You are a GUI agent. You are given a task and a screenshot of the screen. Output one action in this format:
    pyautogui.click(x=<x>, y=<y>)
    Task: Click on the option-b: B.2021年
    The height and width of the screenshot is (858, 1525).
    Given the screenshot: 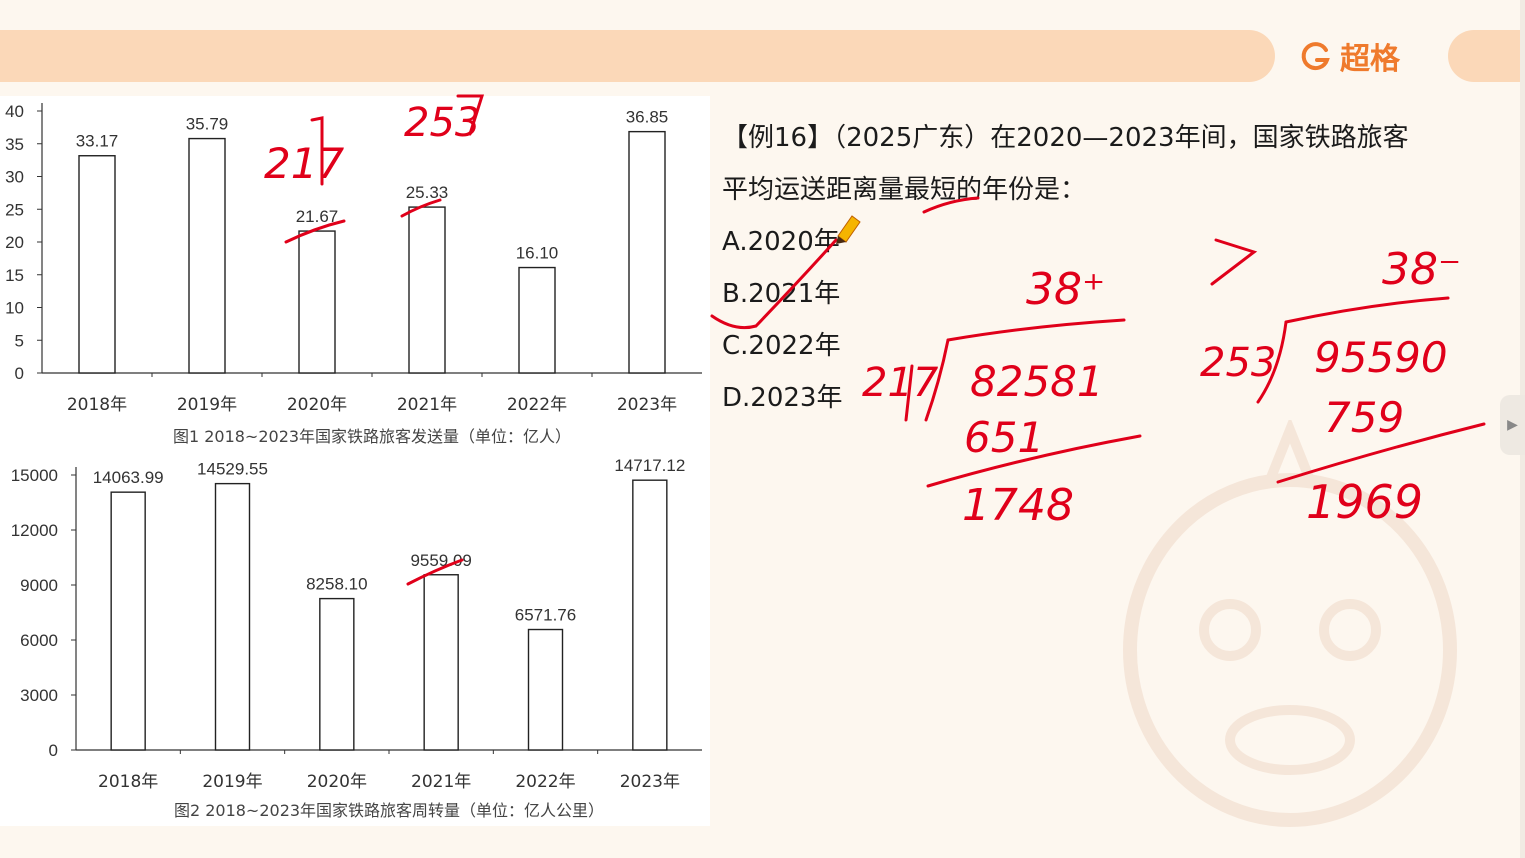 What is the action you would take?
    pyautogui.click(x=1117, y=294)
    